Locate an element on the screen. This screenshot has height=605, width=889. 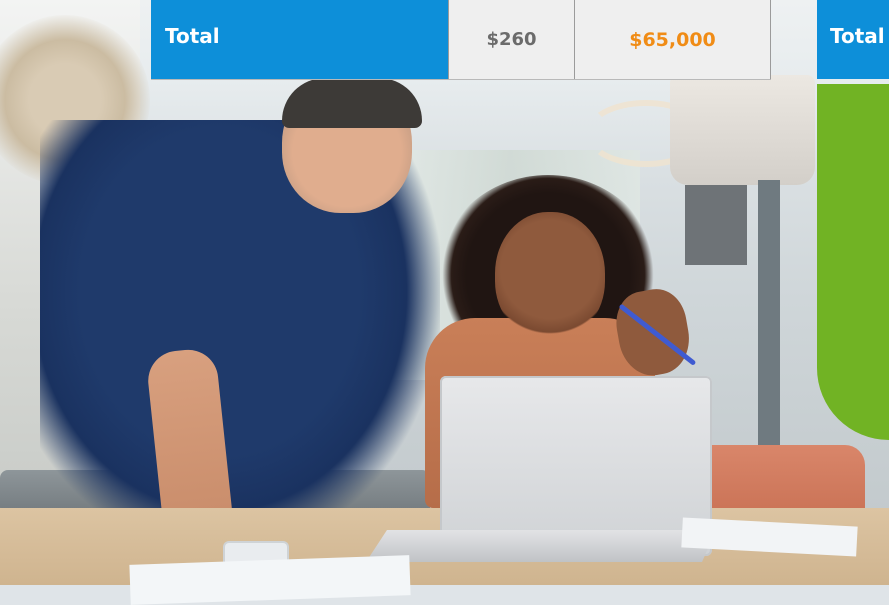
speaker is located at coordinates (716, 225).